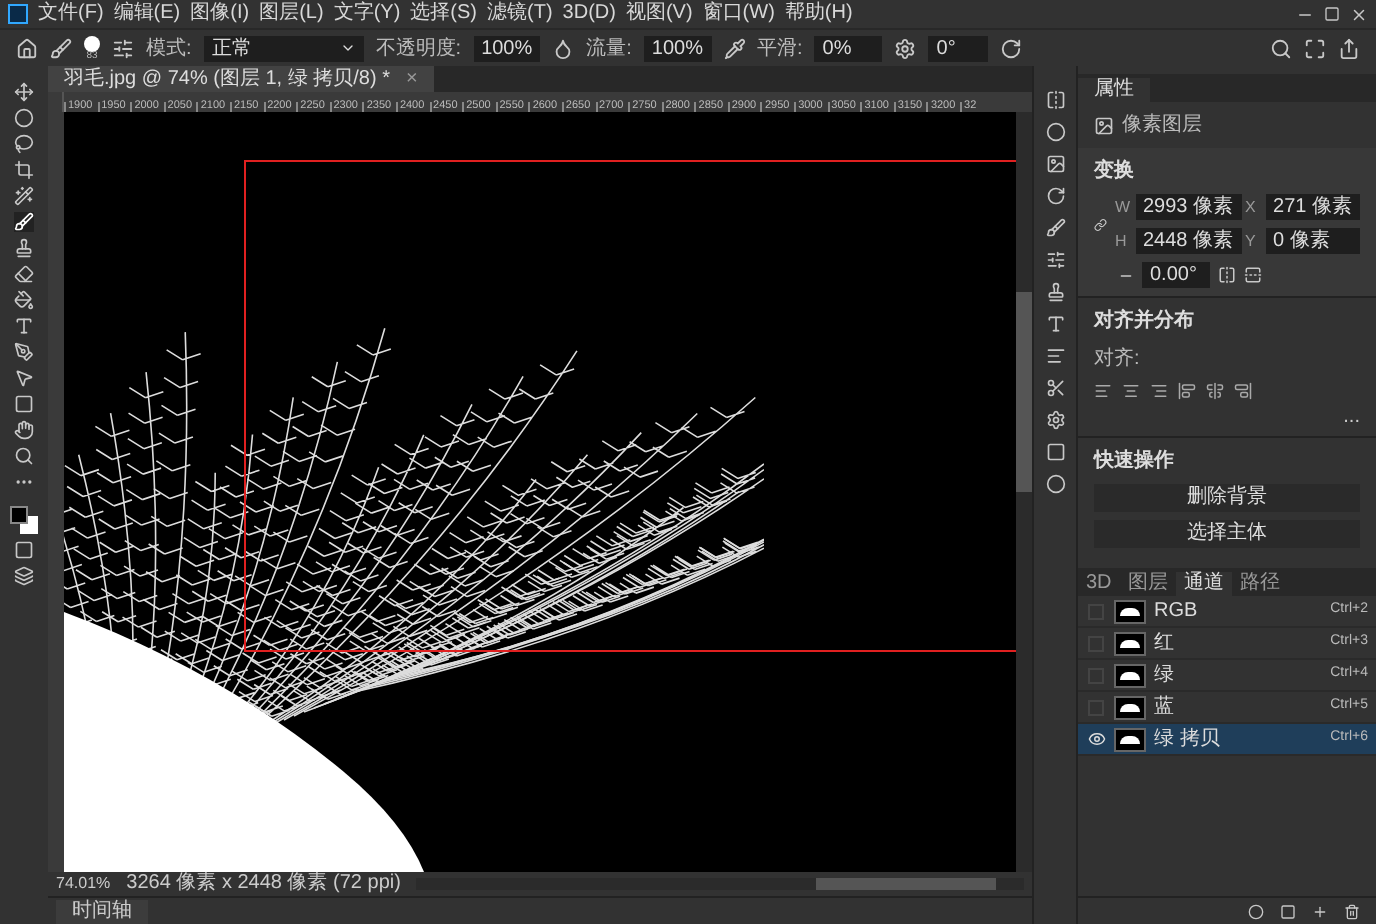 Image resolution: width=1376 pixels, height=924 pixels. I want to click on channel-name: RGB, so click(1177, 612).